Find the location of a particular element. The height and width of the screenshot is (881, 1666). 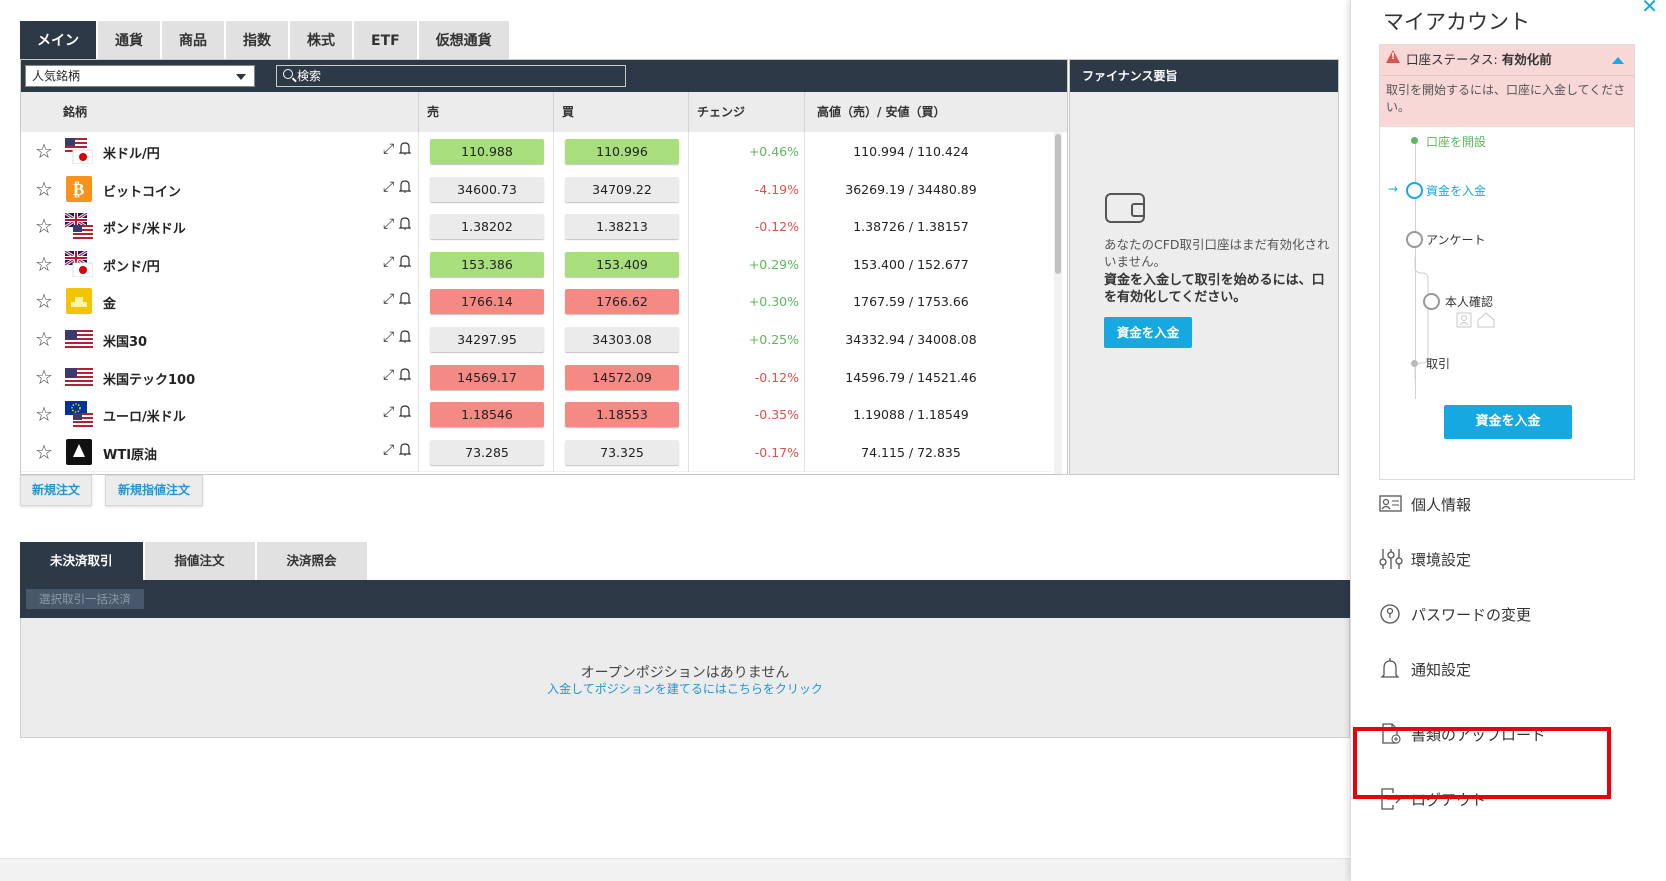

col-sell: 売 is located at coordinates (485, 112).